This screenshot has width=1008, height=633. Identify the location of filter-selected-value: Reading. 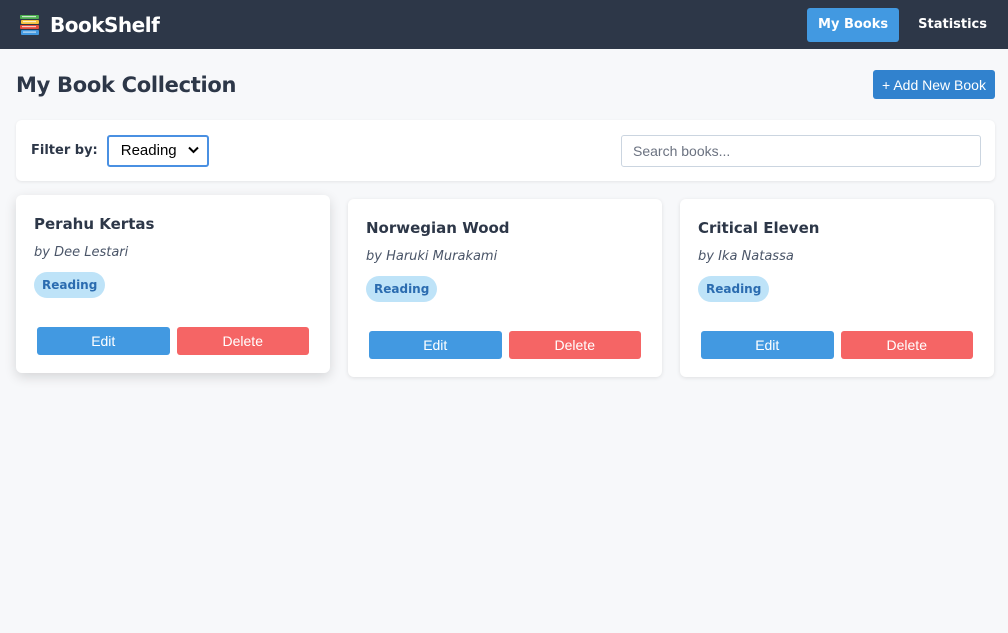
(148, 150).